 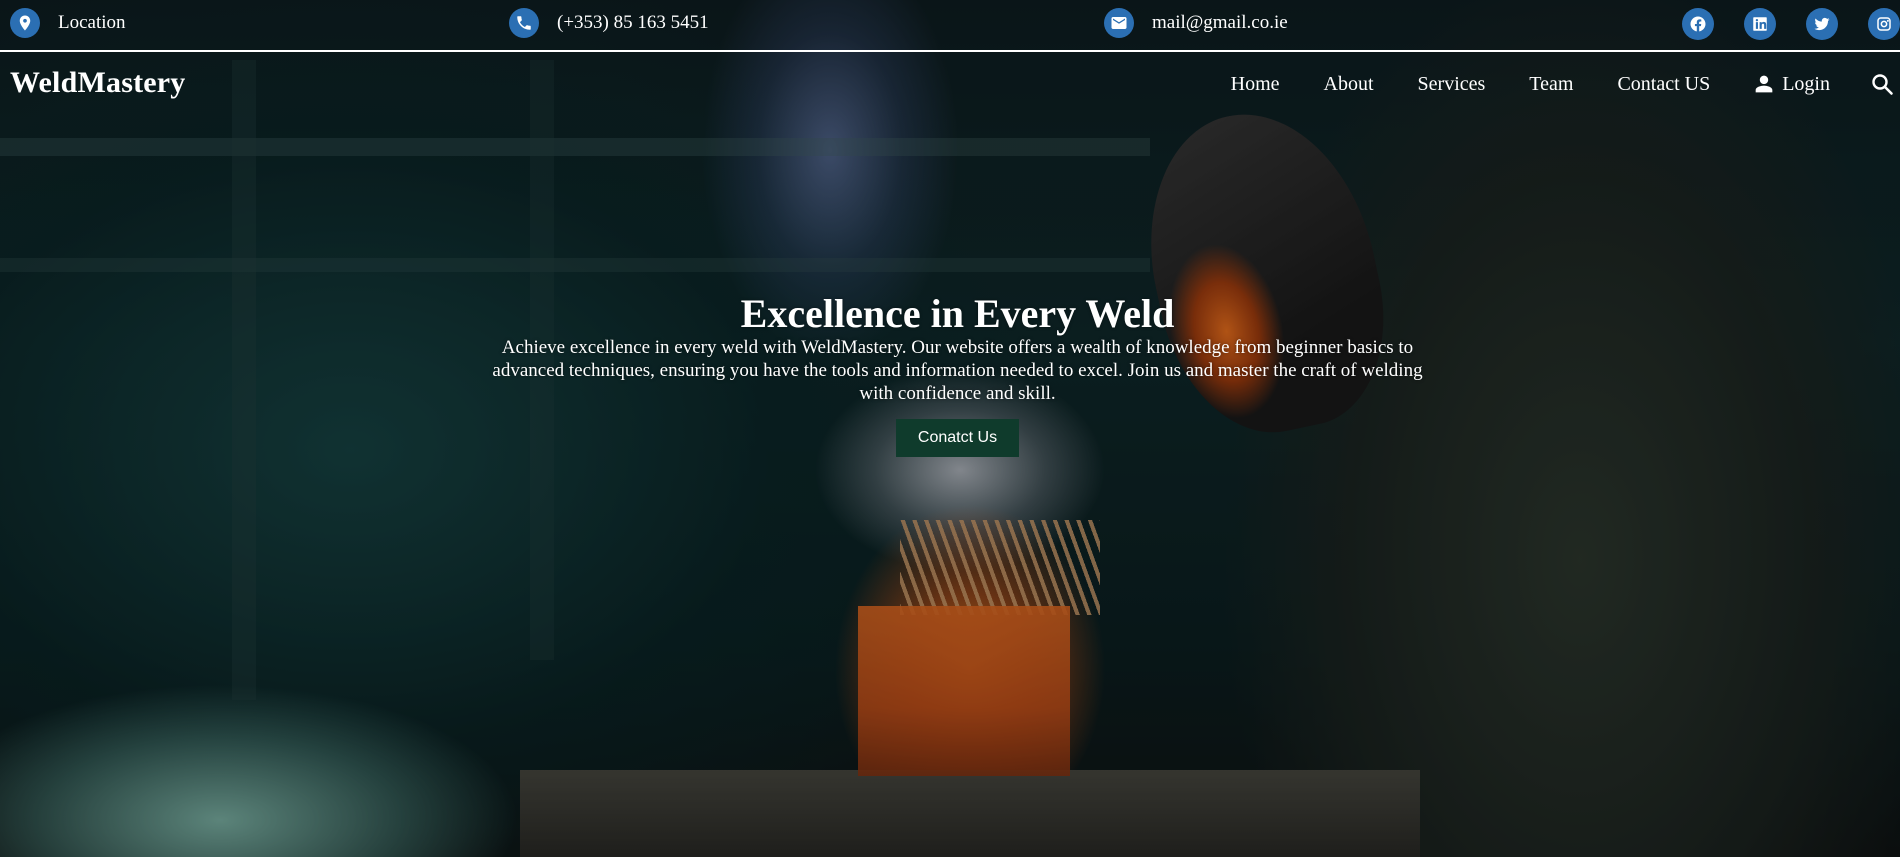 I want to click on nav-item-home: Home, so click(x=1255, y=84).